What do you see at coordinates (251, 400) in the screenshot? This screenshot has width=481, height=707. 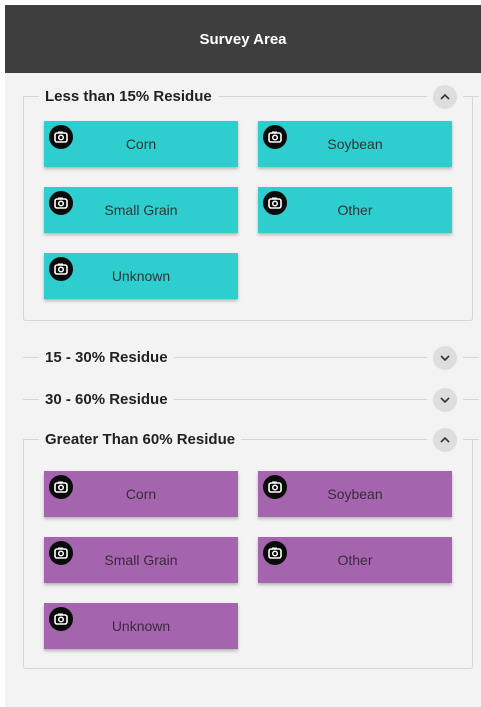 I see `section-header-30-60-residue: 30 - 60% Residue` at bounding box center [251, 400].